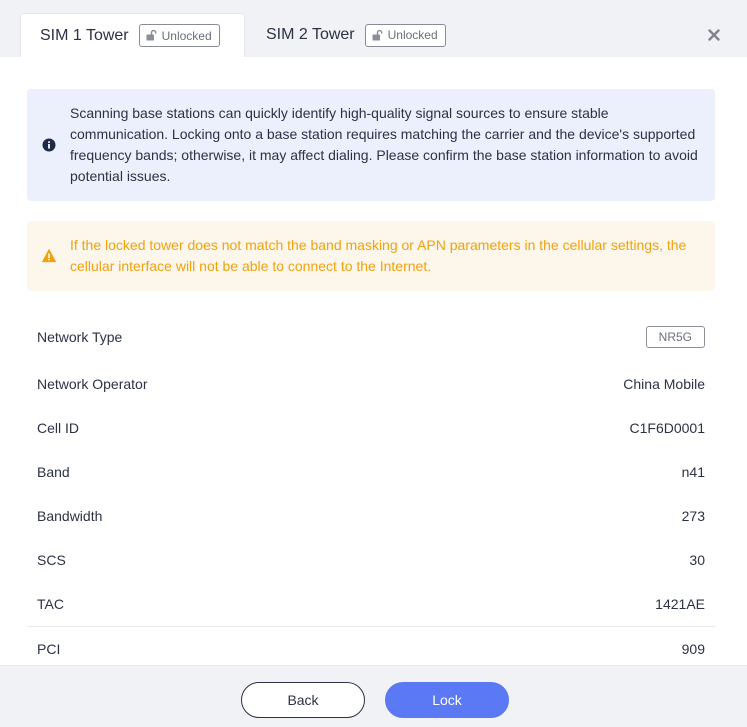 Image resolution: width=747 pixels, height=727 pixels. Describe the element at coordinates (697, 560) in the screenshot. I see `detail-value: 30` at that location.